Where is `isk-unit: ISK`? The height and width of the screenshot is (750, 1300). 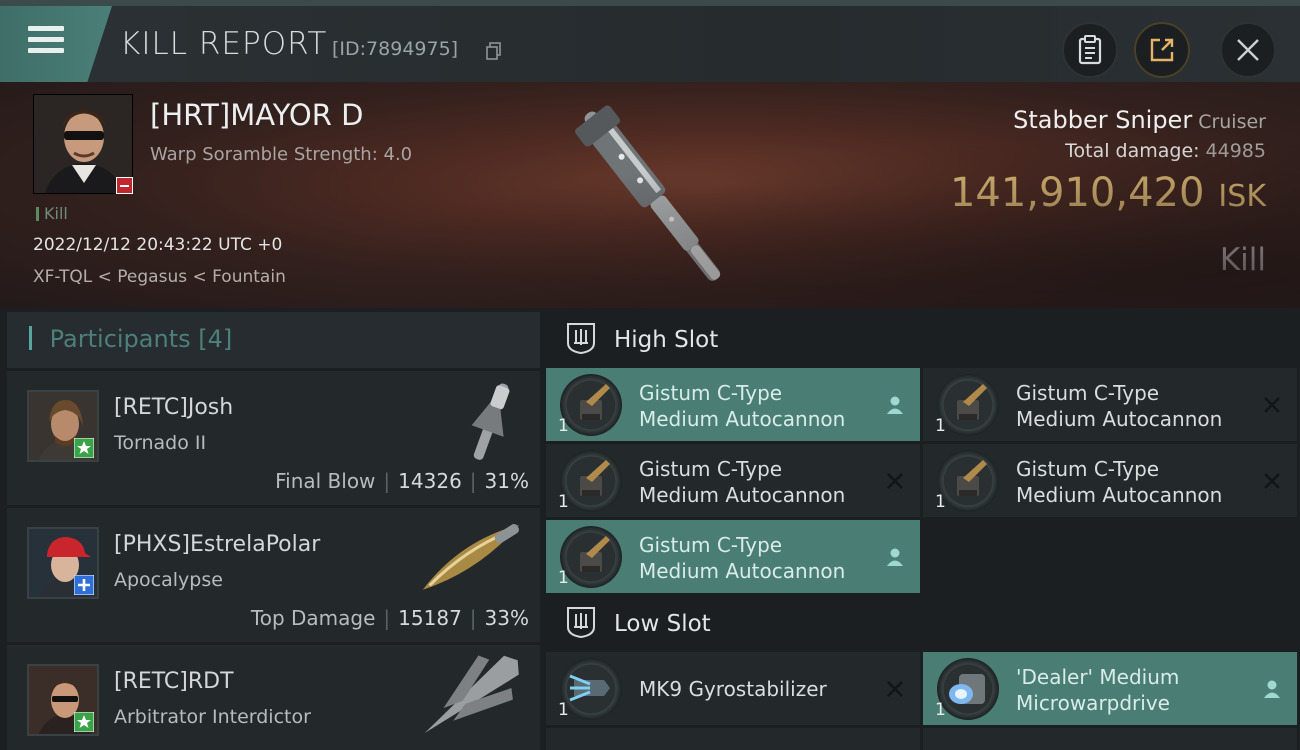 isk-unit: ISK is located at coordinates (1242, 196).